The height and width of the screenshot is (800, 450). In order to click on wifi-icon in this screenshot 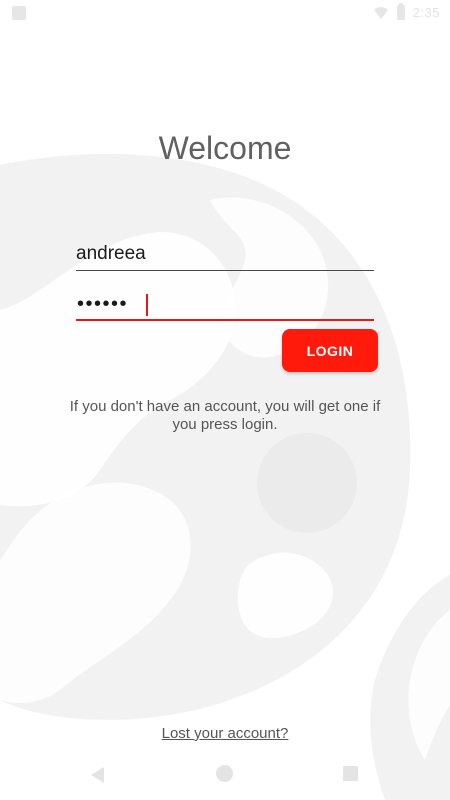, I will do `click(381, 13)`.